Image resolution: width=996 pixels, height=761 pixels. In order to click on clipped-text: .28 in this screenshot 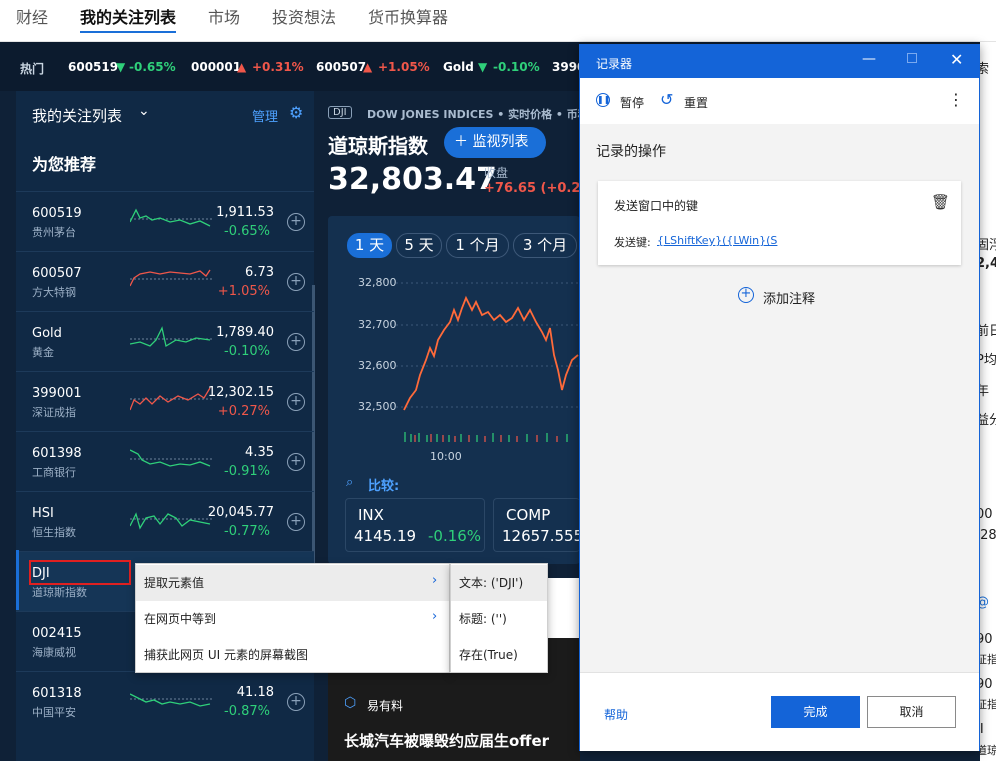, I will do `click(988, 535)`.